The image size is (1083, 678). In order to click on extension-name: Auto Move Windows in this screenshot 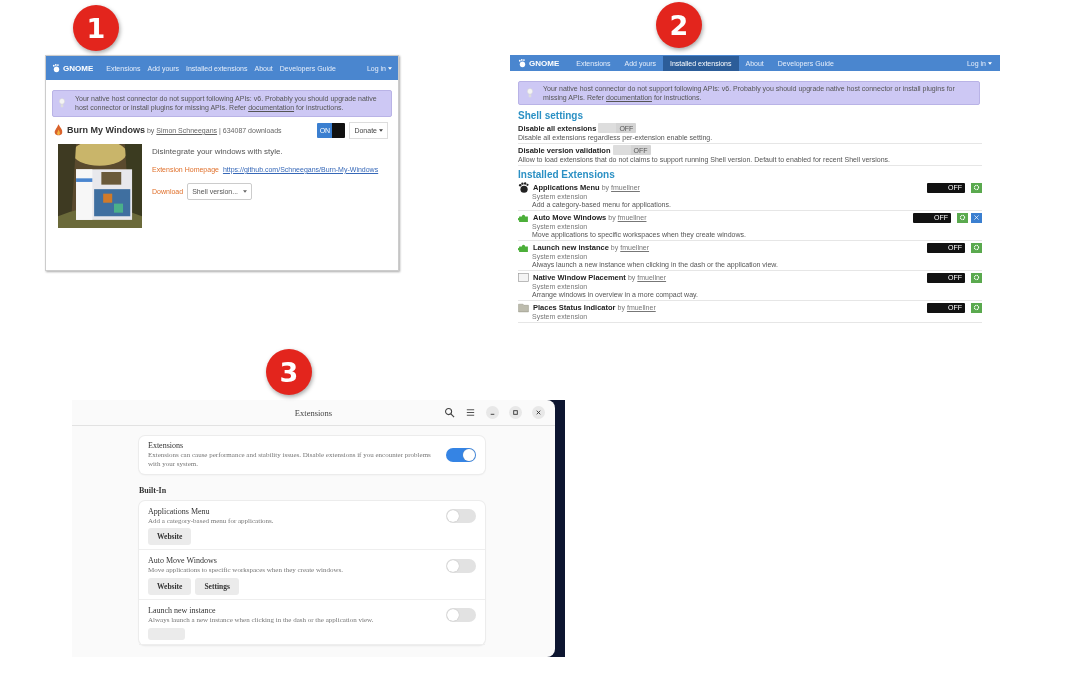, I will do `click(183, 561)`.